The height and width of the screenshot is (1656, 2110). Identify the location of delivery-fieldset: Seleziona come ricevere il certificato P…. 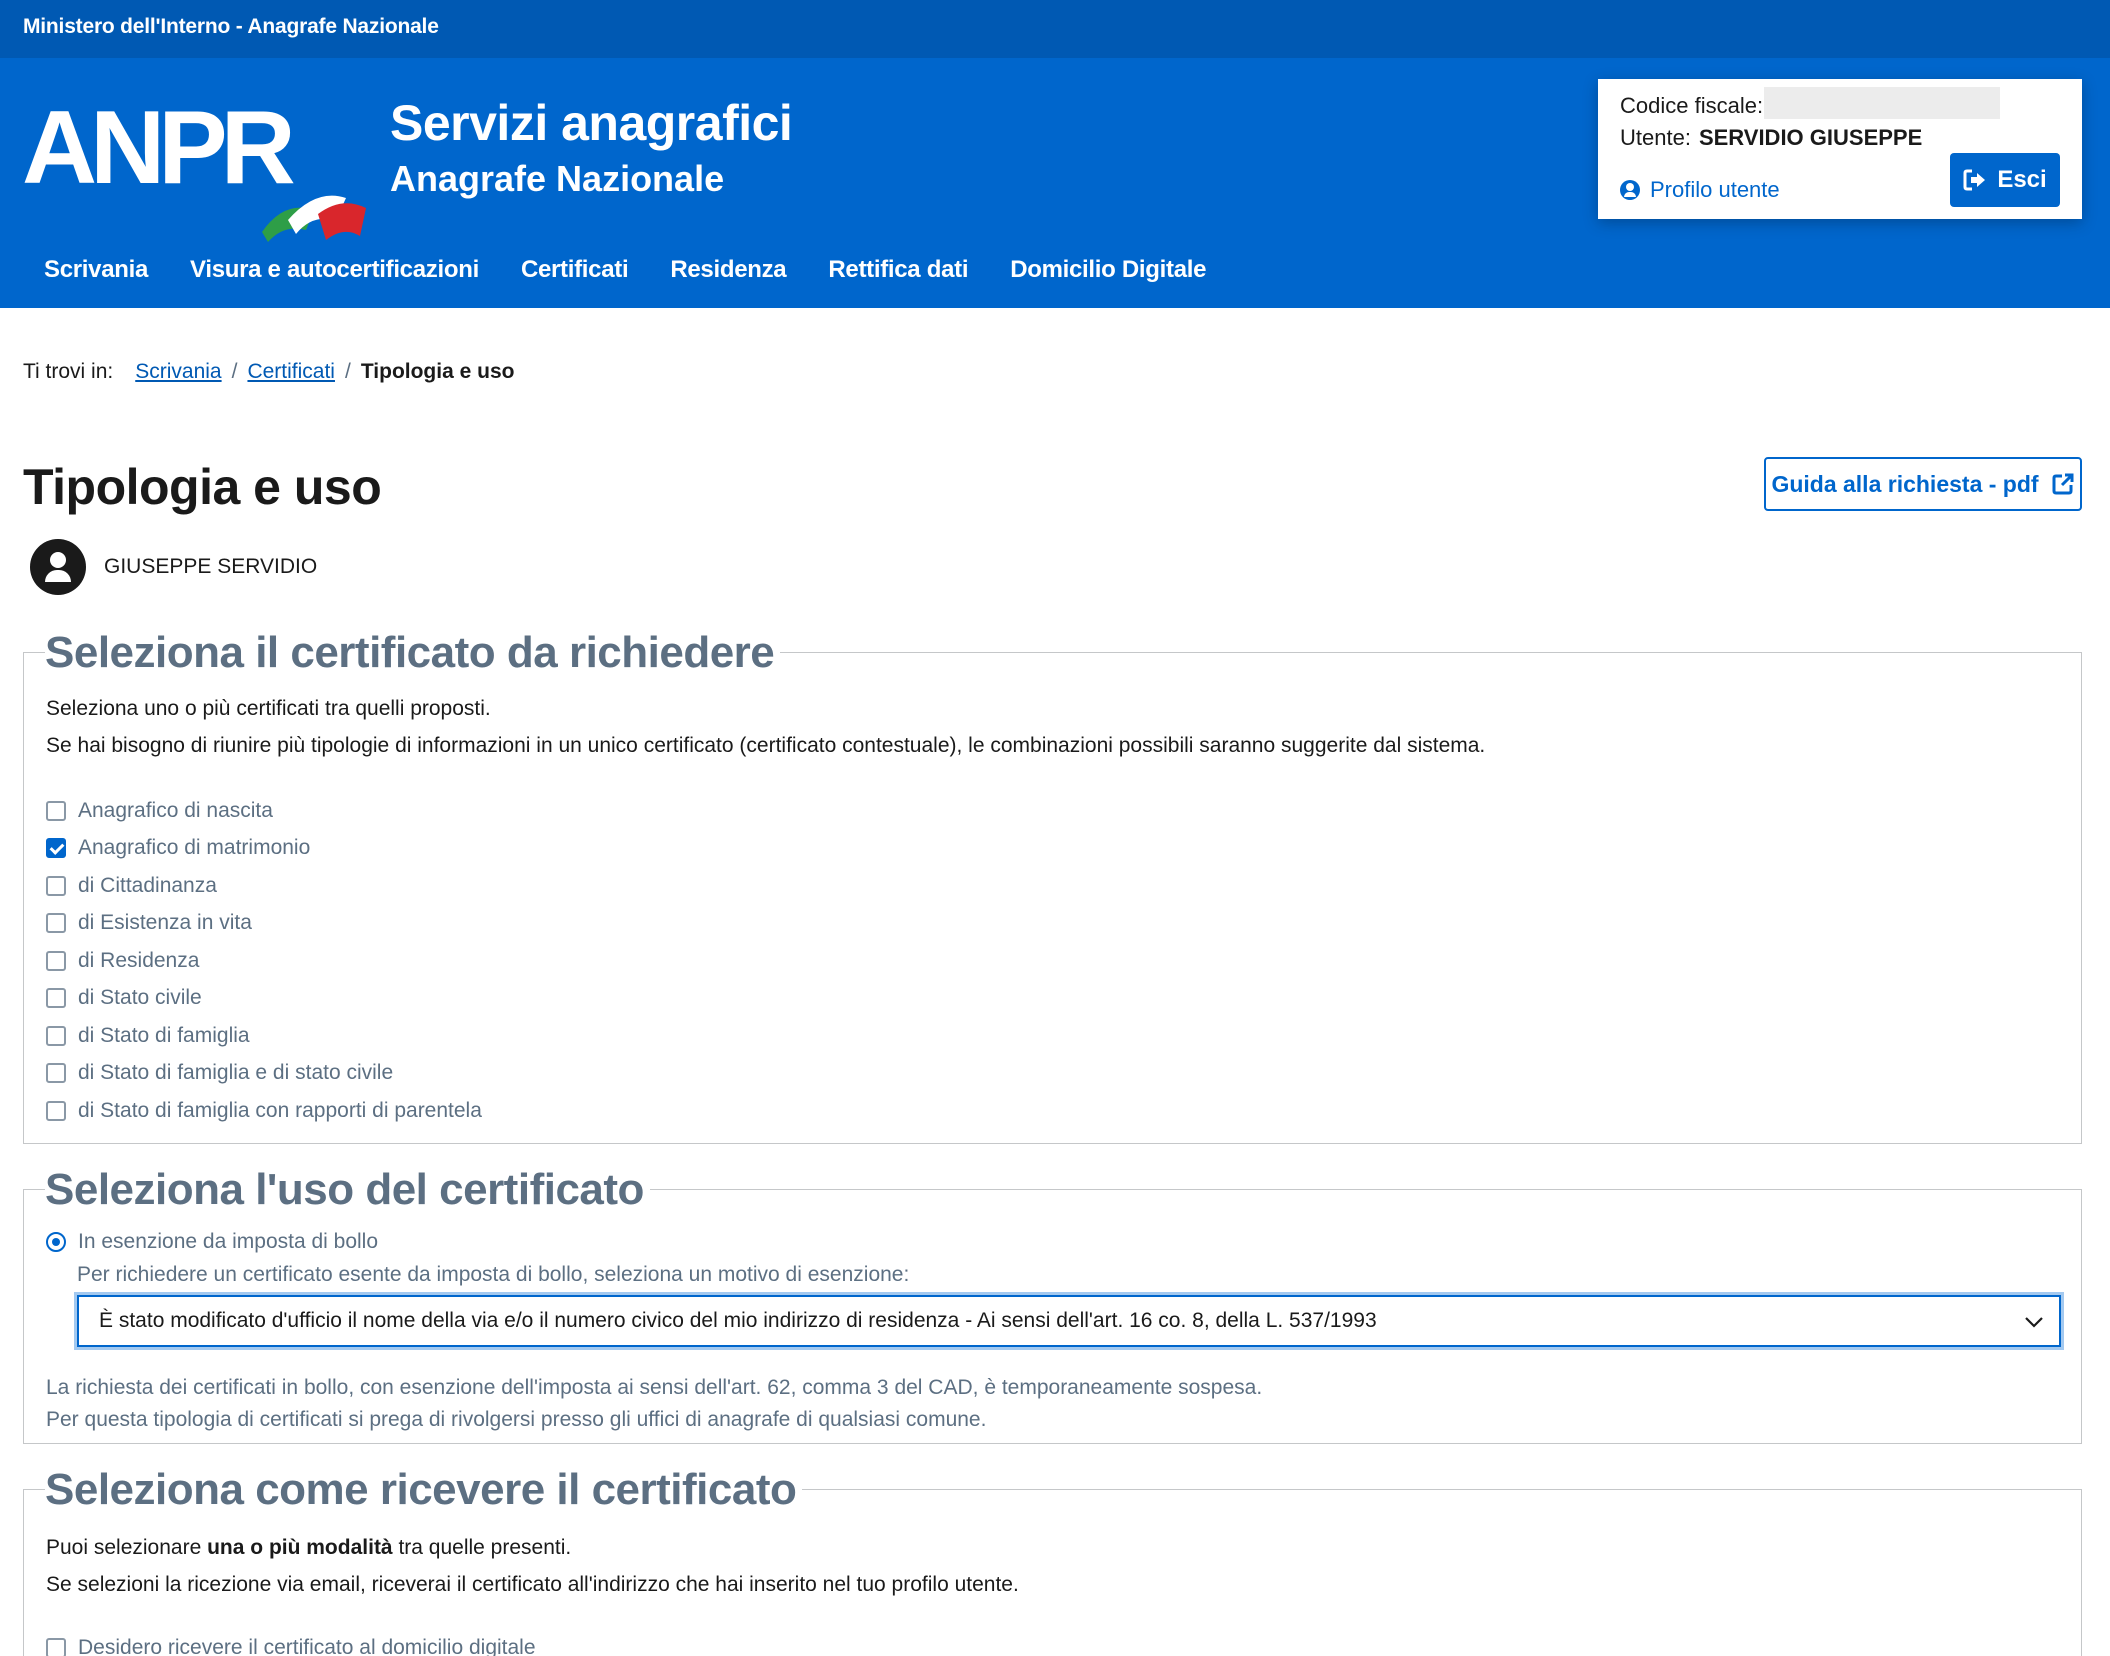
(1052, 1560).